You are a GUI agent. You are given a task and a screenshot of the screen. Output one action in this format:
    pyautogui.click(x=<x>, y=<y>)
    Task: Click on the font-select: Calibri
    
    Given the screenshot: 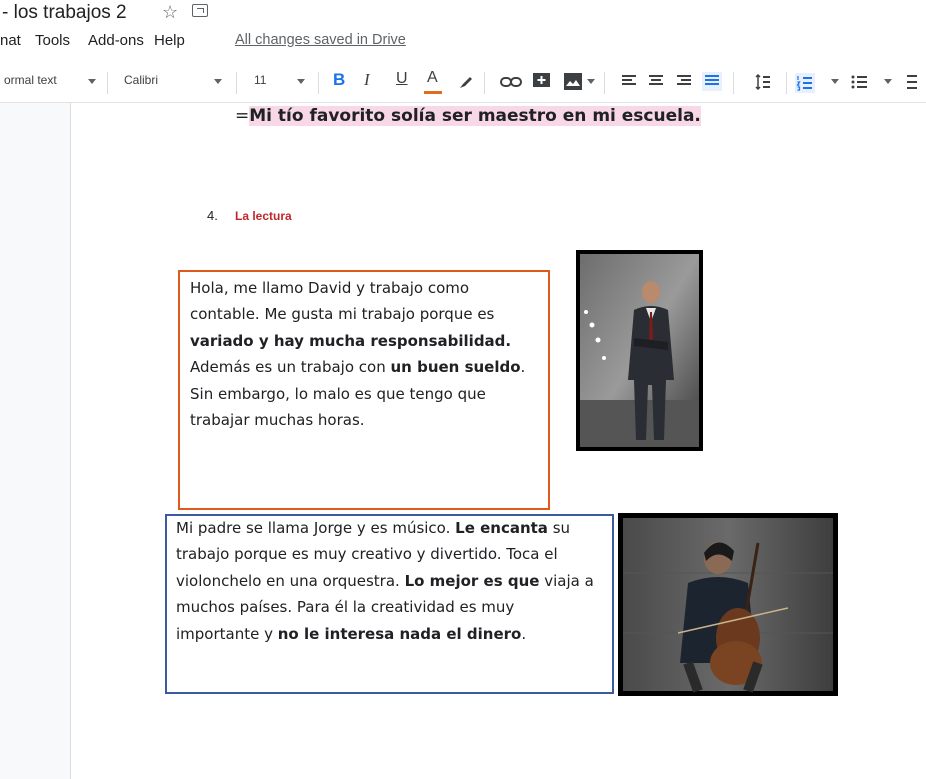 What is the action you would take?
    pyautogui.click(x=141, y=80)
    